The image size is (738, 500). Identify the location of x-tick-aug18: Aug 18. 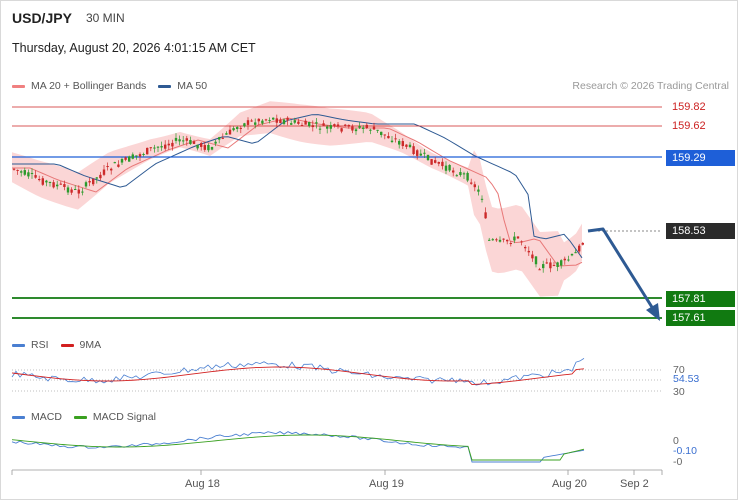
(202, 484).